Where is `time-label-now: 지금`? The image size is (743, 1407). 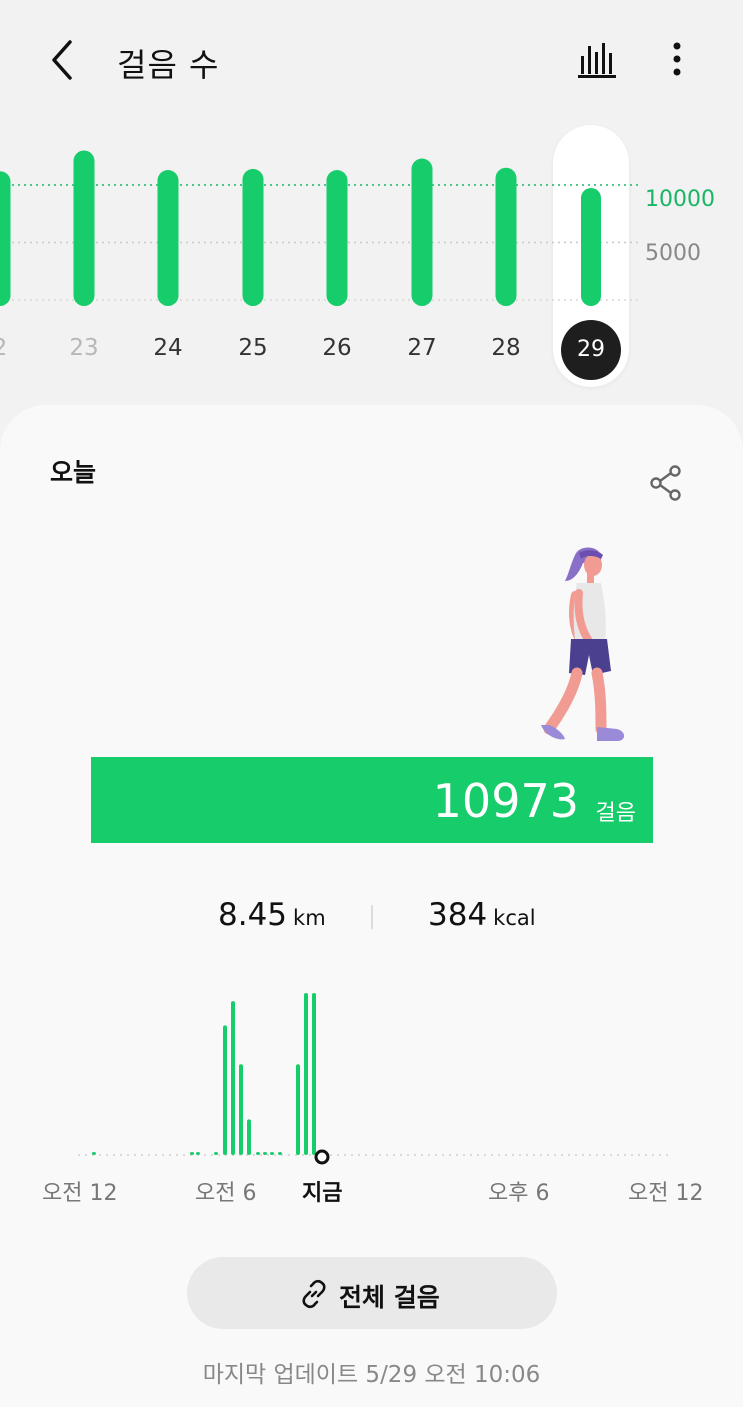
time-label-now: 지금 is located at coordinates (322, 1193).